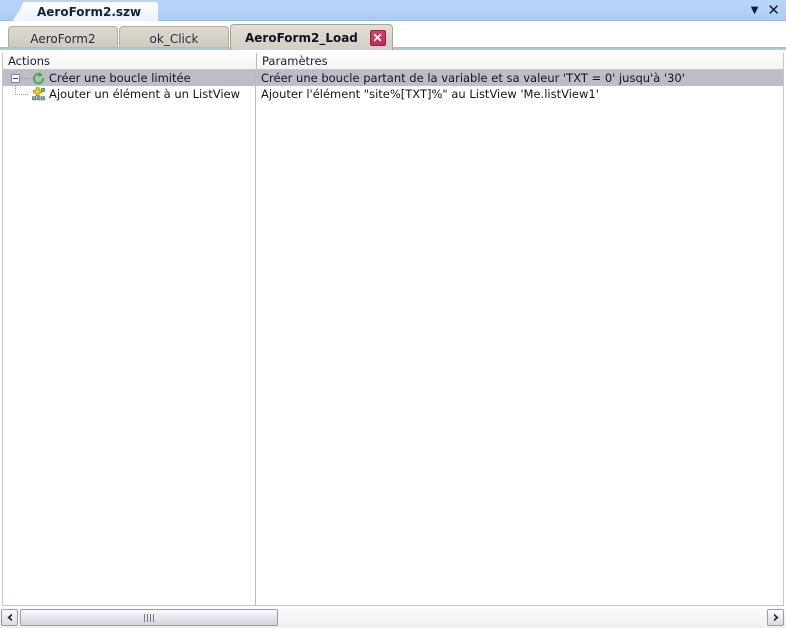 The image size is (786, 628). What do you see at coordinates (9, 617) in the screenshot?
I see `arrow-left-icon` at bounding box center [9, 617].